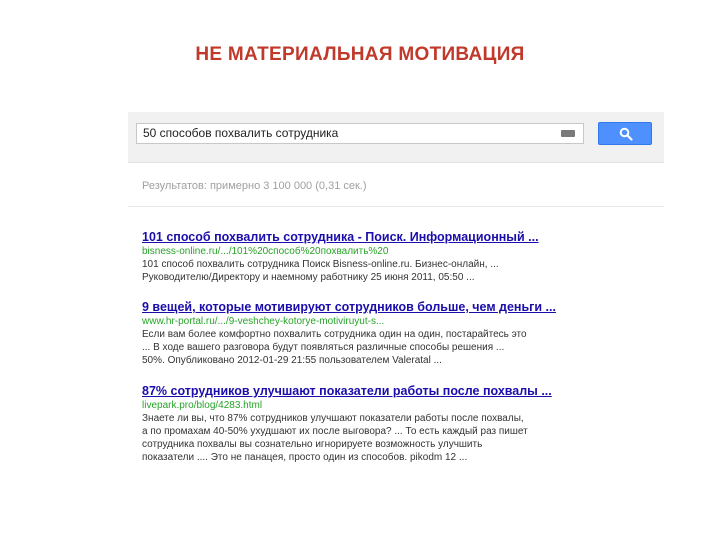 The image size is (720, 540). I want to click on result-url: livepark.pro/blog/4283.html, so click(202, 405).